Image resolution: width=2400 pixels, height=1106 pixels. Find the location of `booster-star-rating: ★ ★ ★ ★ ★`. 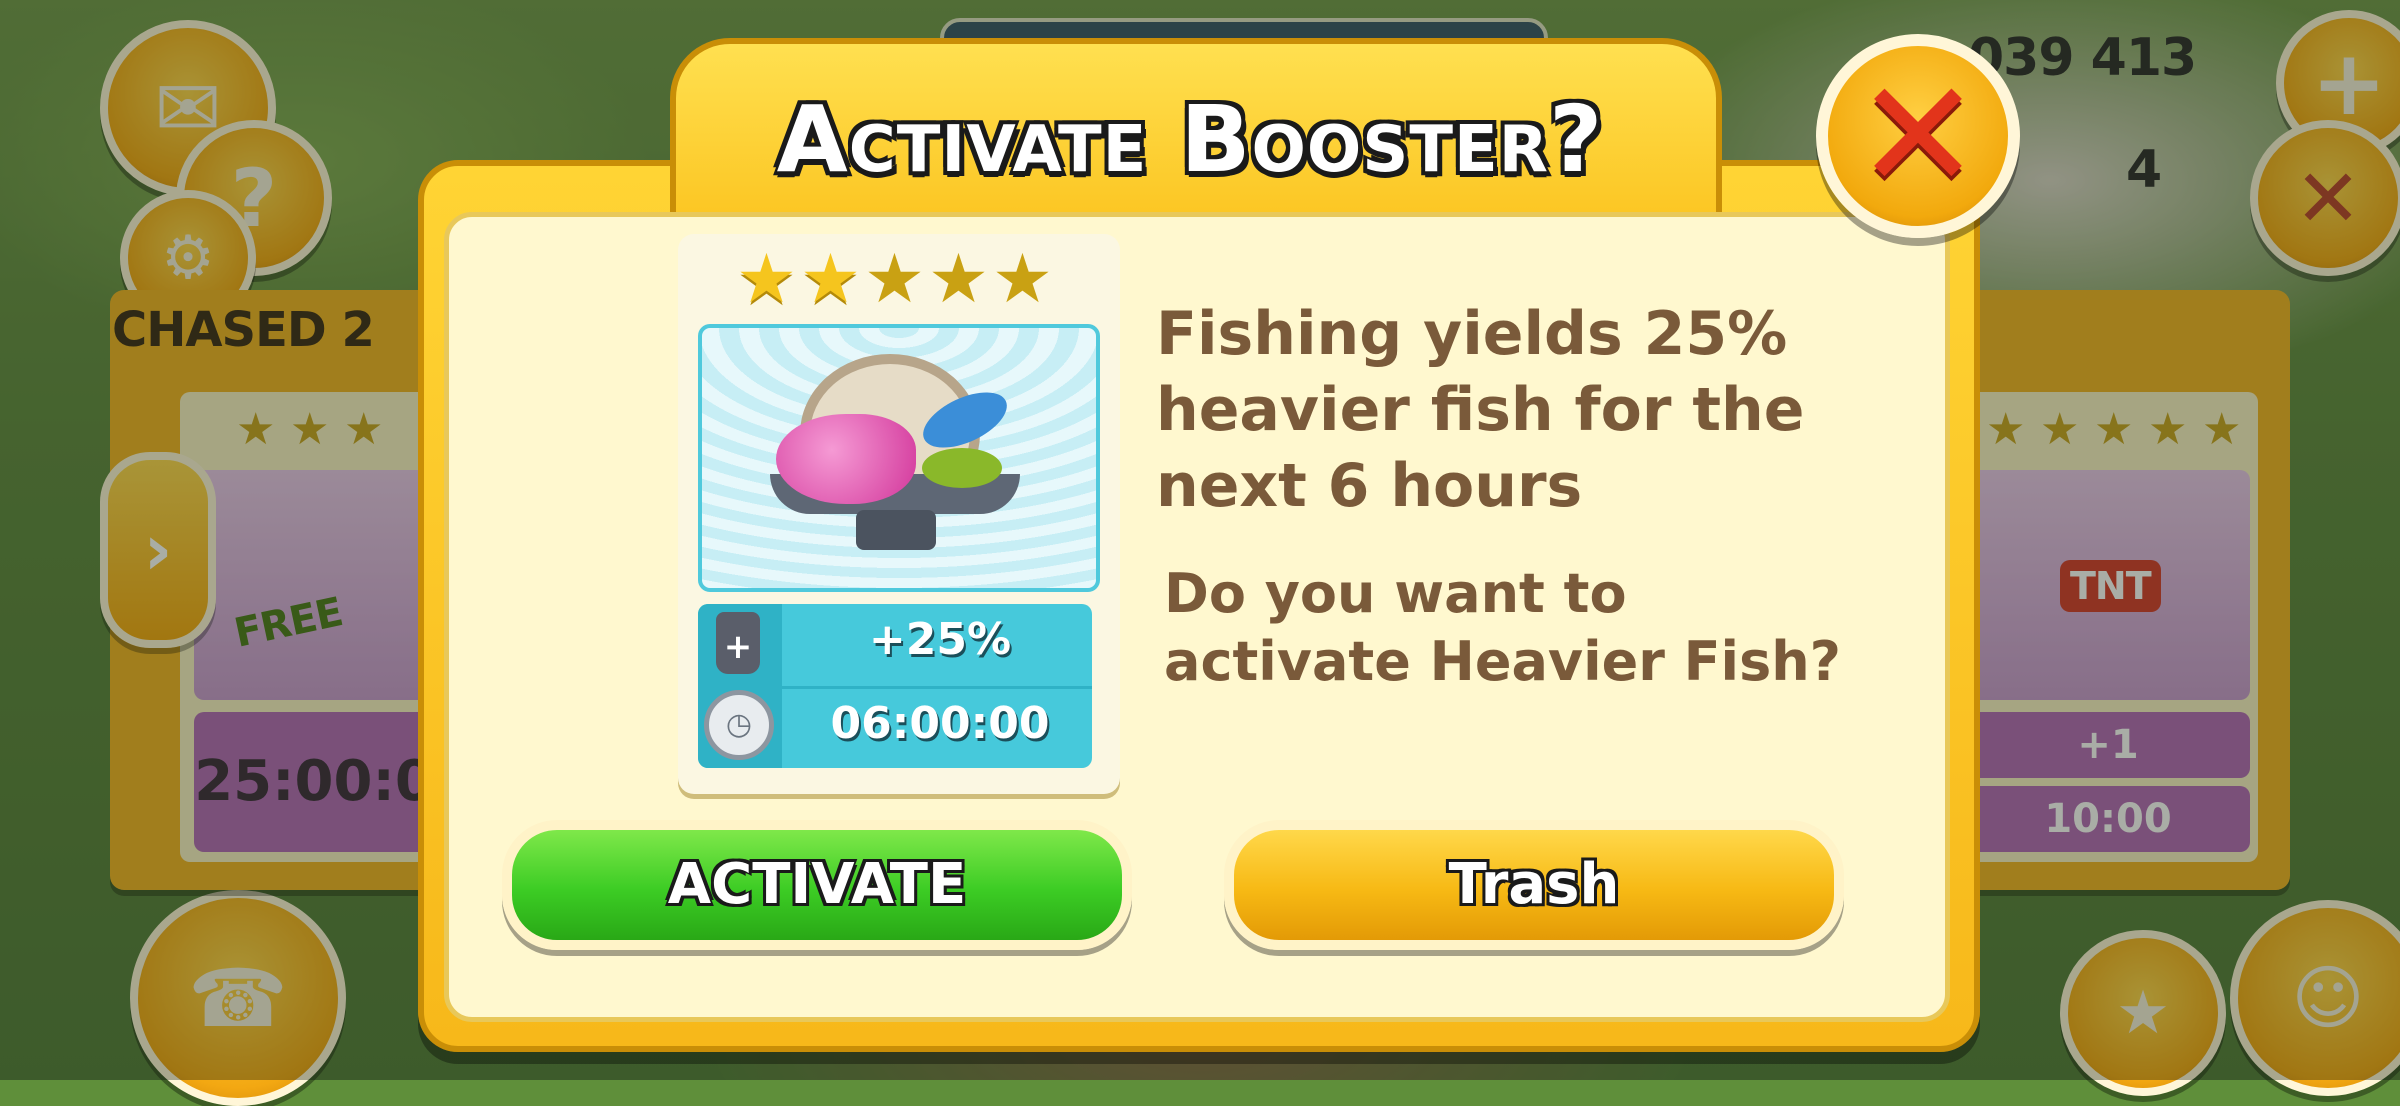

booster-star-rating: ★ ★ ★ ★ ★ is located at coordinates (901, 280).